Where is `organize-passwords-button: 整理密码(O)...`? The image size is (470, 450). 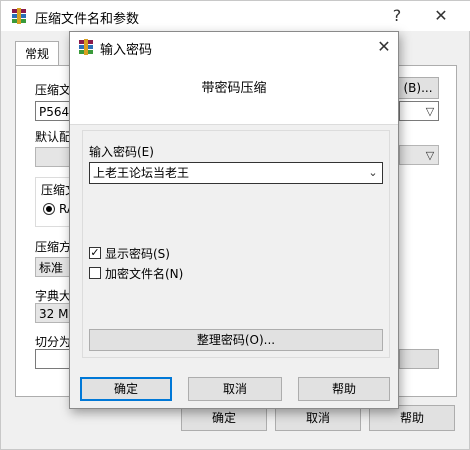
organize-passwords-button: 整理密码(O)... is located at coordinates (236, 340).